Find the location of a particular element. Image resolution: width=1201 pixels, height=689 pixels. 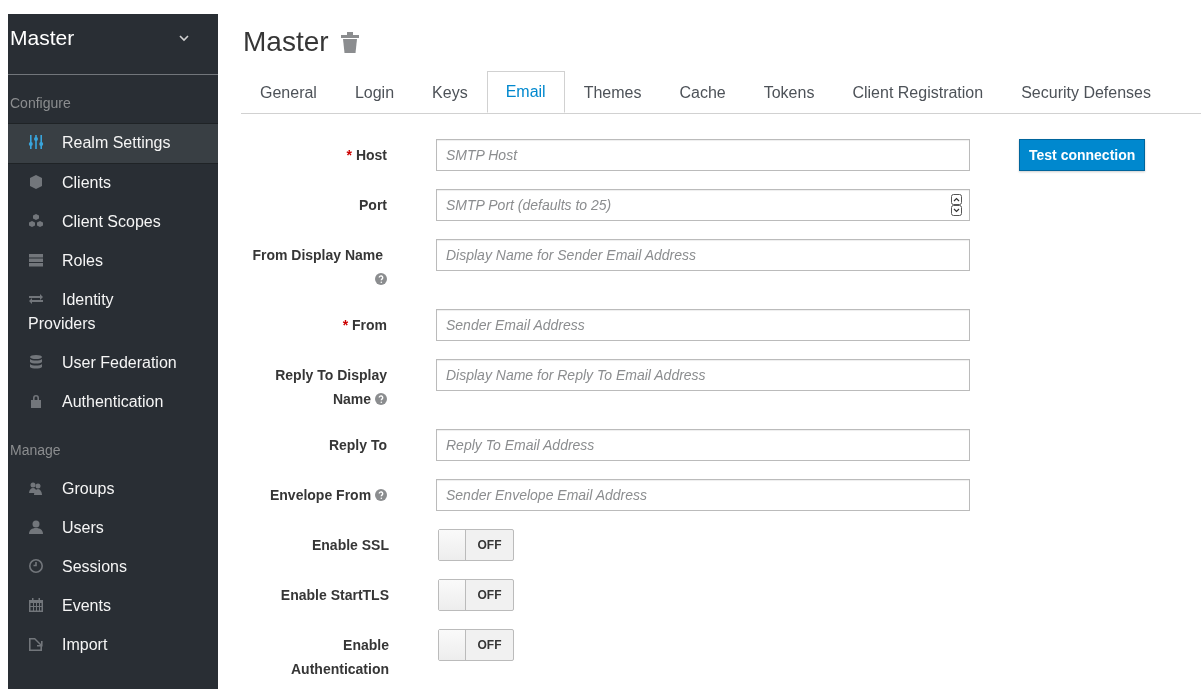

cubes-icon is located at coordinates (36, 221).